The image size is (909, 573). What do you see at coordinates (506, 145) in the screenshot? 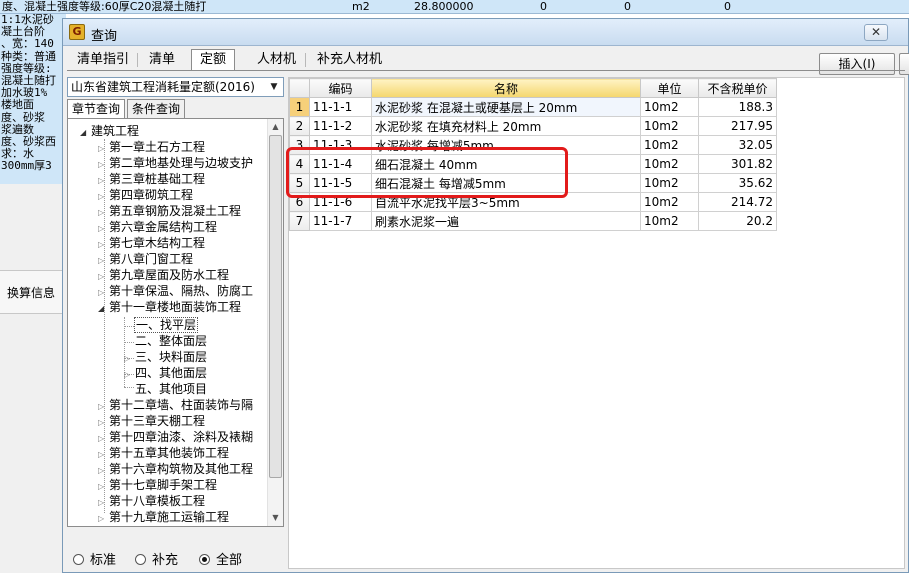
I see `cell-name: 水泥砂浆 每增减5mm` at bounding box center [506, 145].